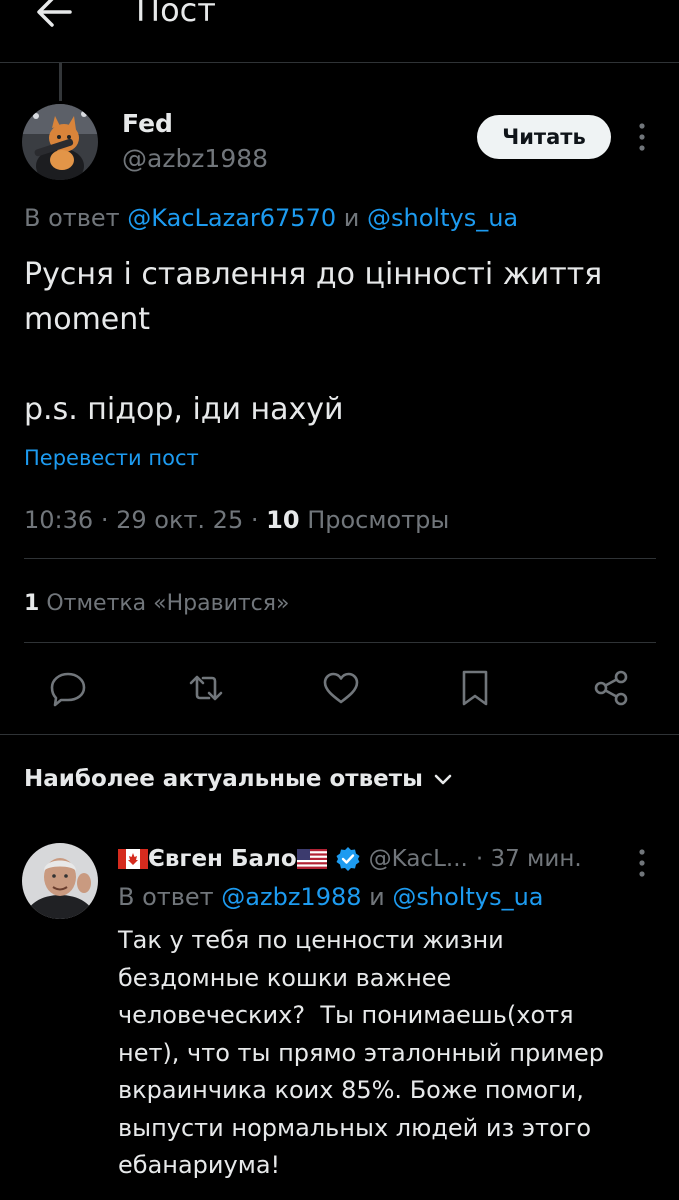 The image size is (679, 1200). What do you see at coordinates (32, 603) in the screenshot?
I see `likes-count: 1` at bounding box center [32, 603].